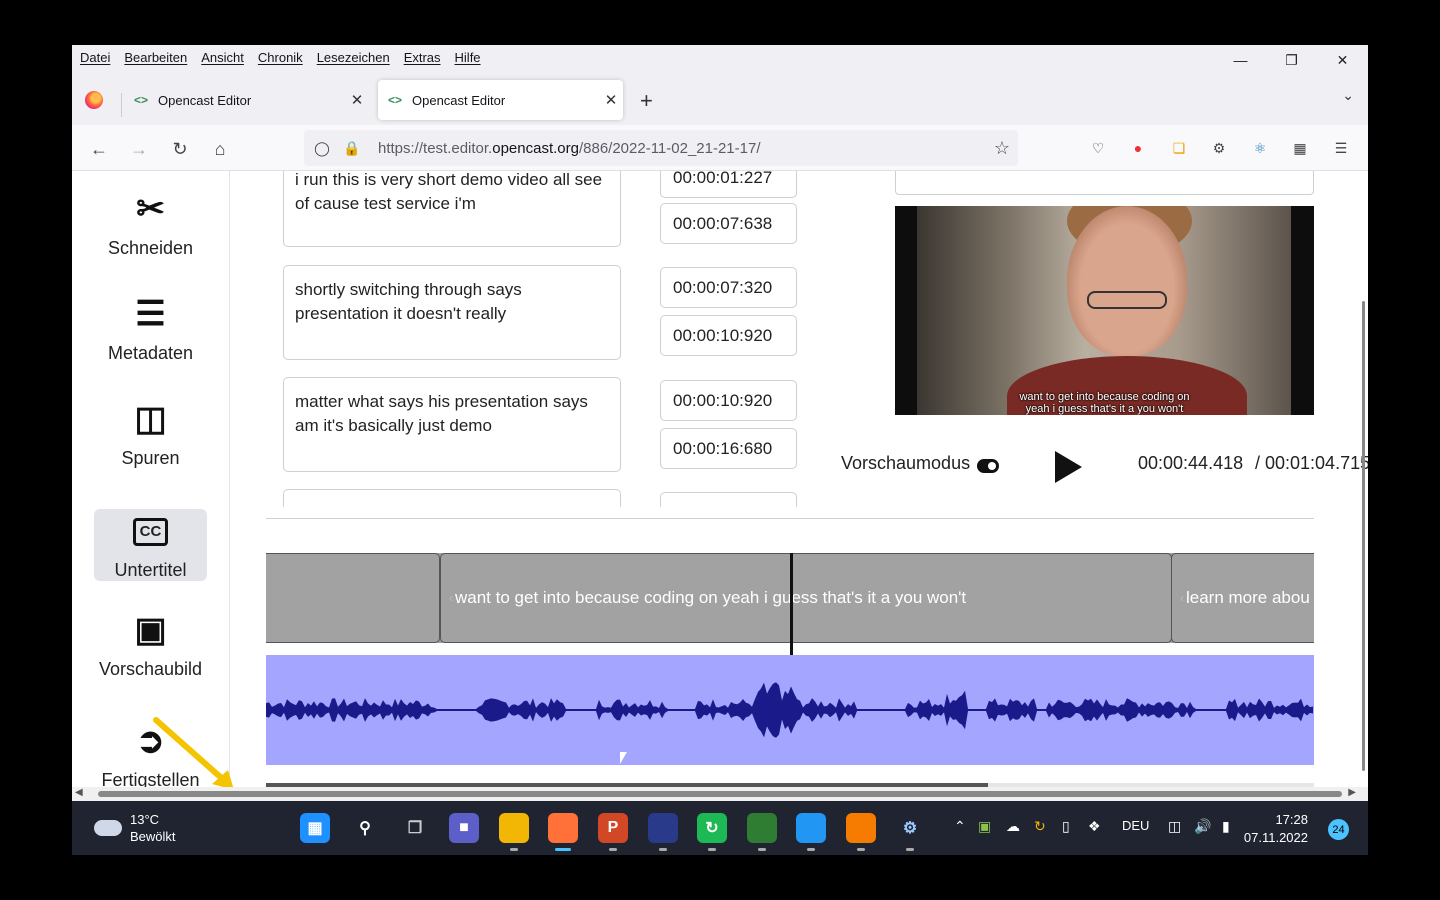 This screenshot has height=900, width=1440. I want to click on menu-datei: Datei, so click(94, 57).